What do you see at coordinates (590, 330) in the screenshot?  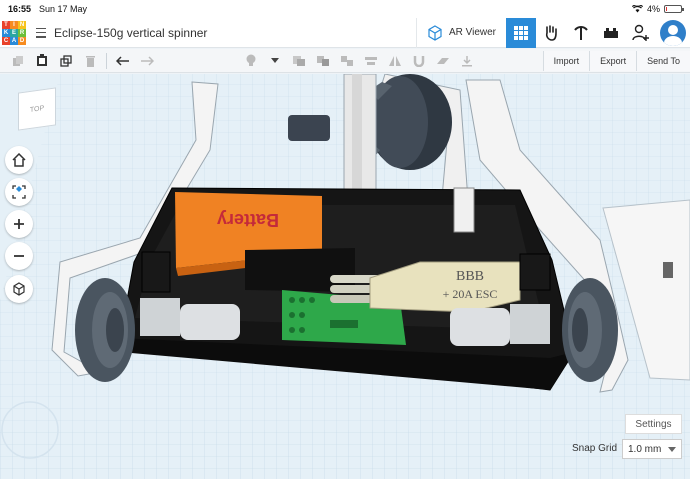 I see `right-wheel` at bounding box center [590, 330].